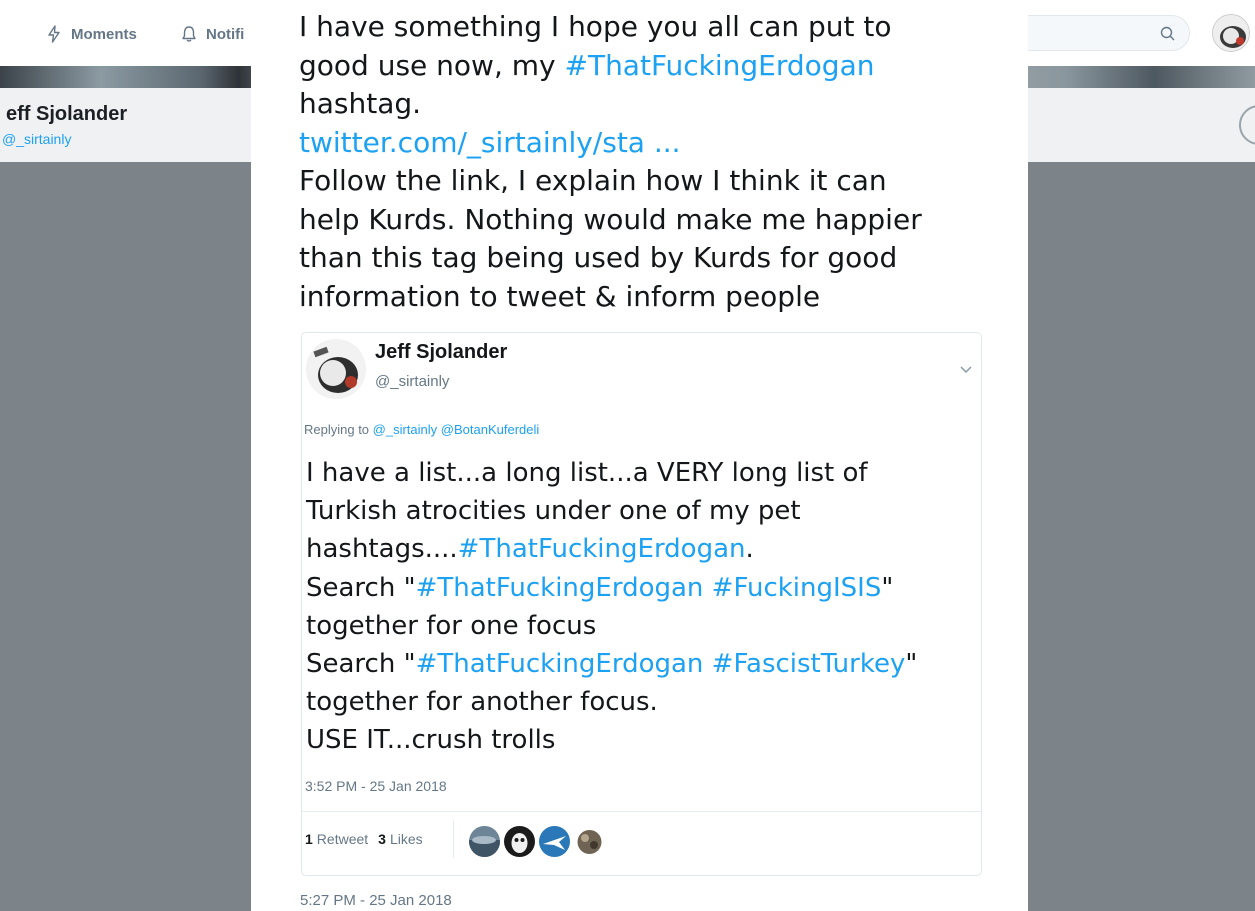 The image size is (1255, 911). Describe the element at coordinates (432, 65) in the screenshot. I see `tweet-line-text: good use now, my` at that location.